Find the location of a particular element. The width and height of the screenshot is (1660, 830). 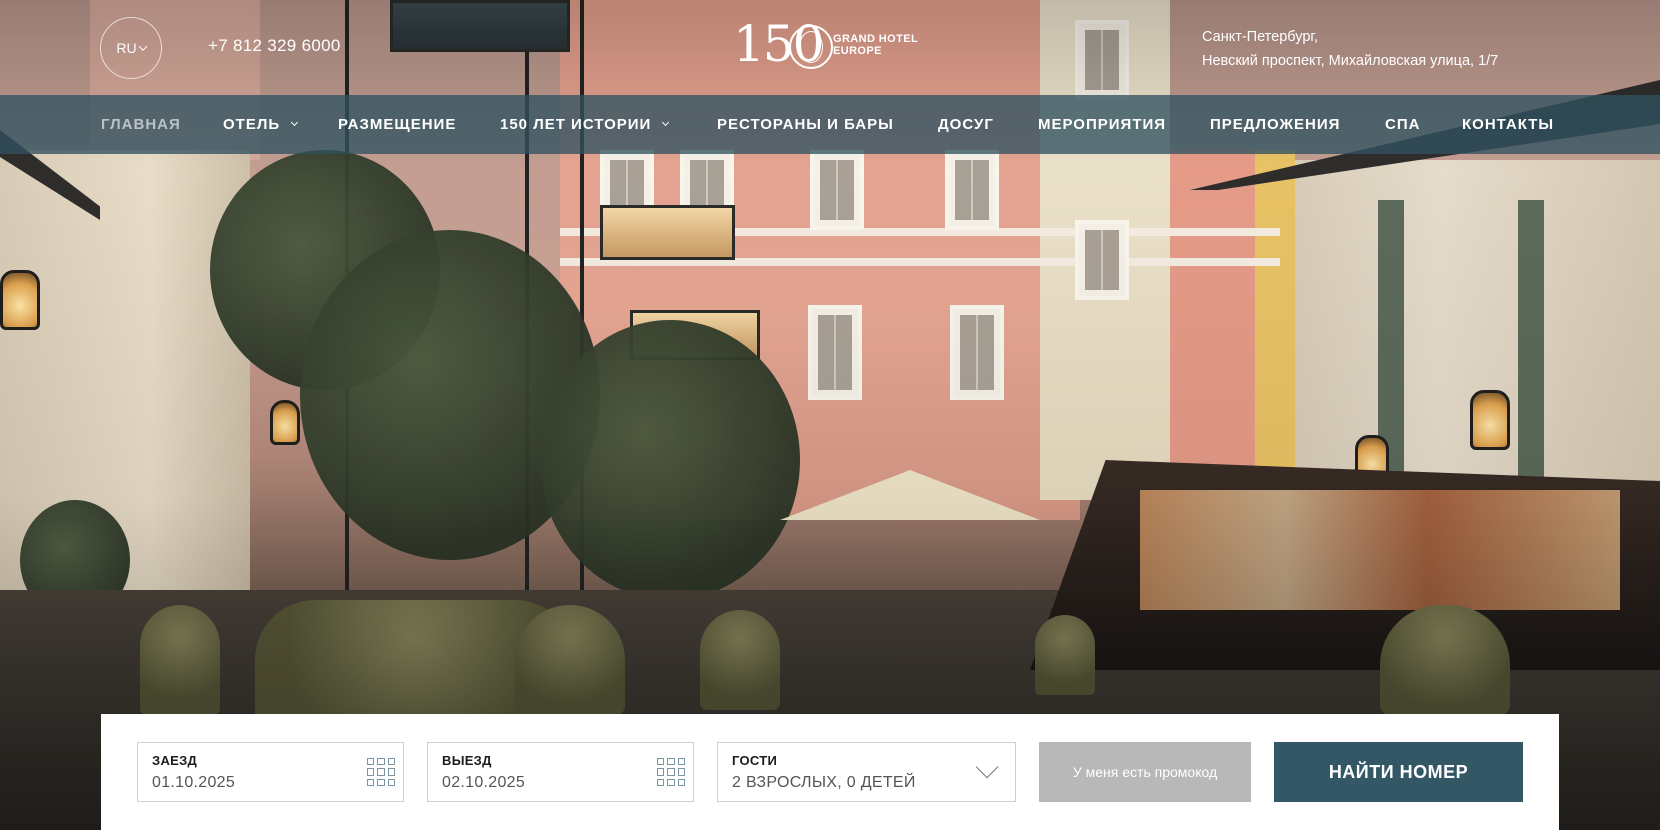

nav-item-label: МЕРОПРИЯТИЯ is located at coordinates (1102, 124).